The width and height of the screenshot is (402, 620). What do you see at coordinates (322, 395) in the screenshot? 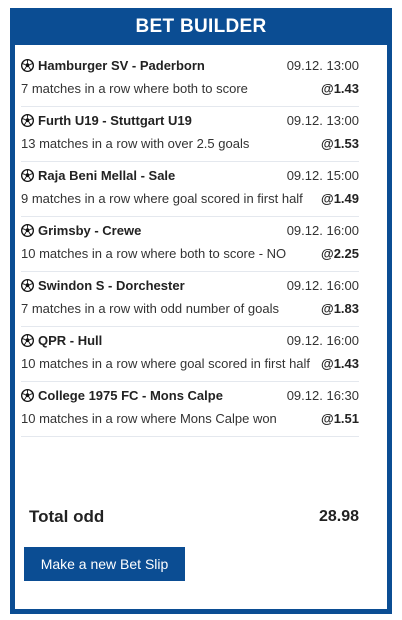
I see `match-time: 09.12. 16:30` at bounding box center [322, 395].